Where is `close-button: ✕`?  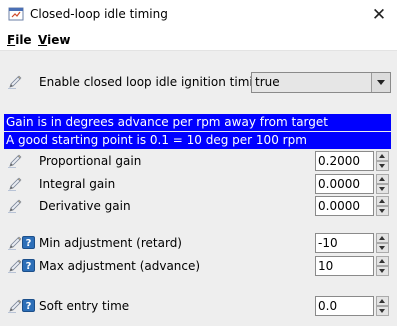 close-button: ✕ is located at coordinates (379, 15).